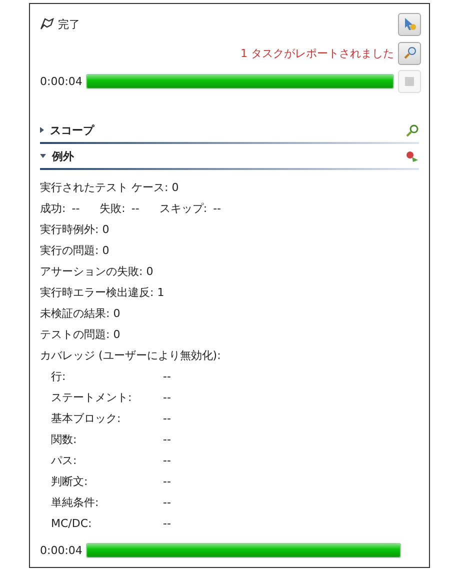  Describe the element at coordinates (59, 377) in the screenshot. I see `coverage-label: 行:` at that location.